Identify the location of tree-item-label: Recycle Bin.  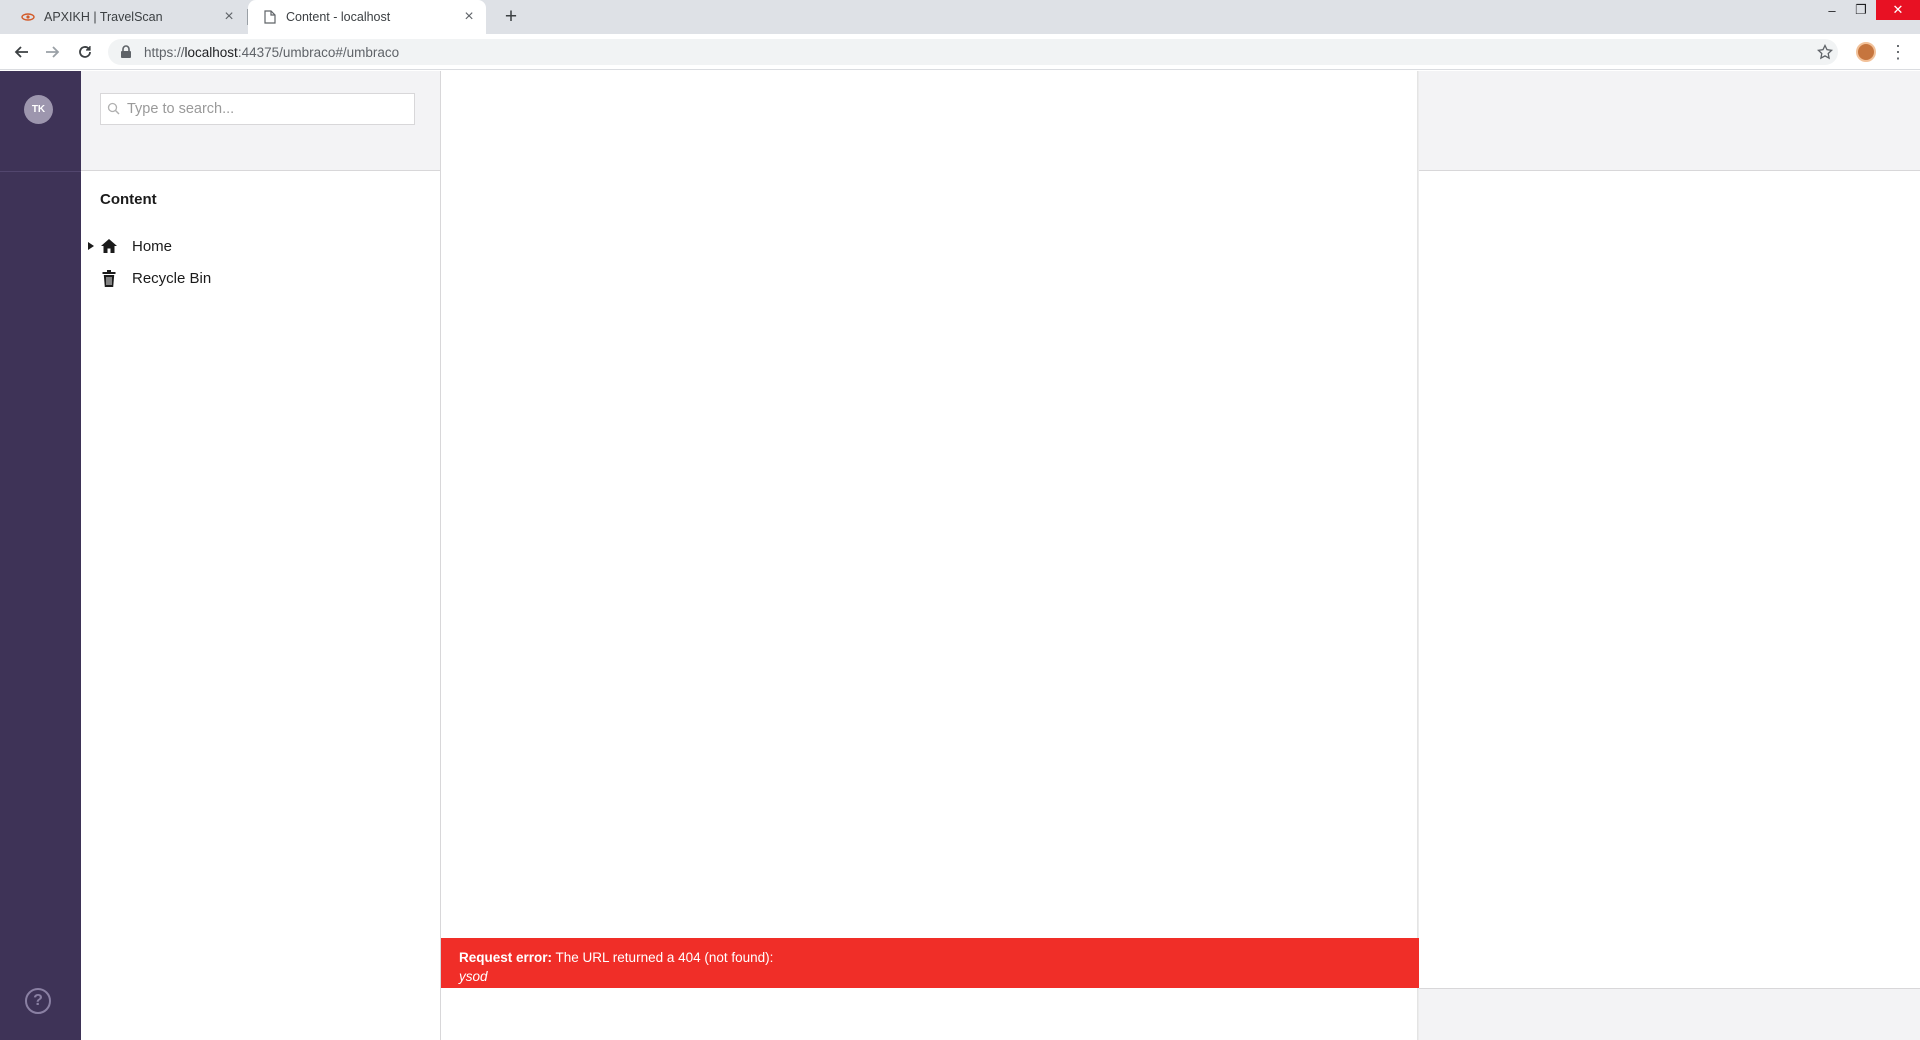
(172, 278).